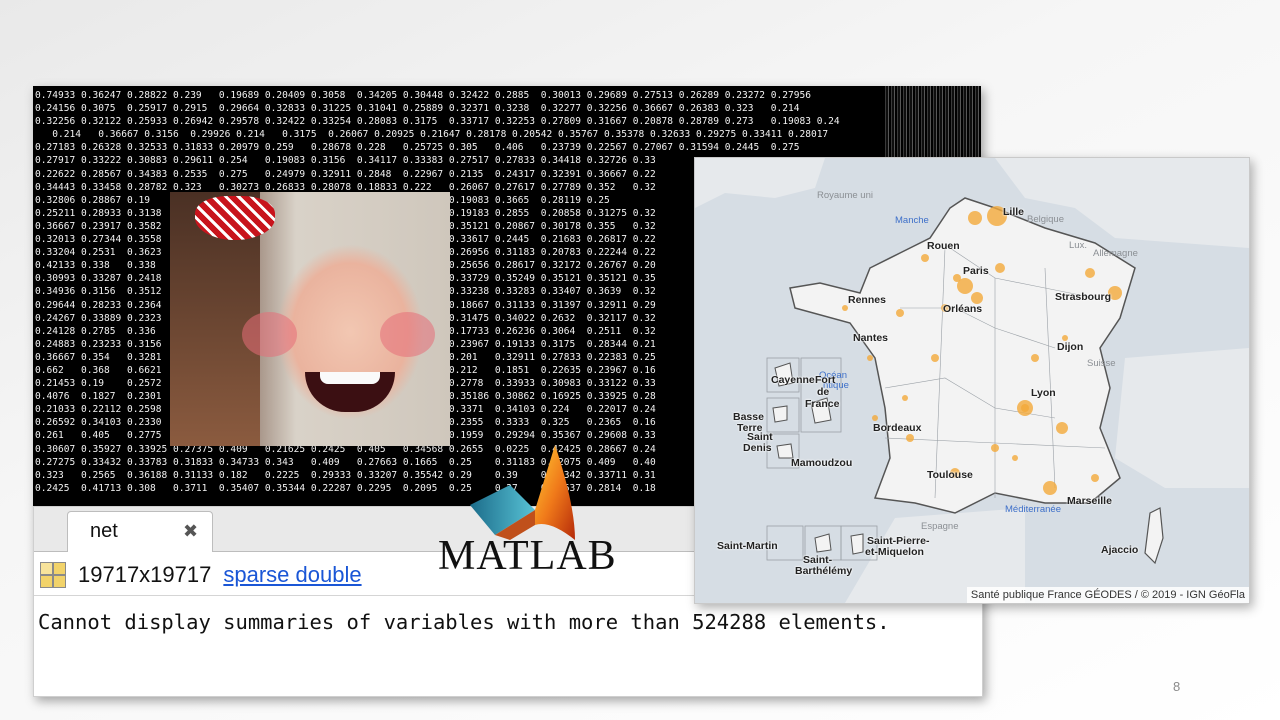 The width and height of the screenshot is (1280, 720). Describe the element at coordinates (1078, 245) in the screenshot. I see `country-label-lux: Lux.` at that location.